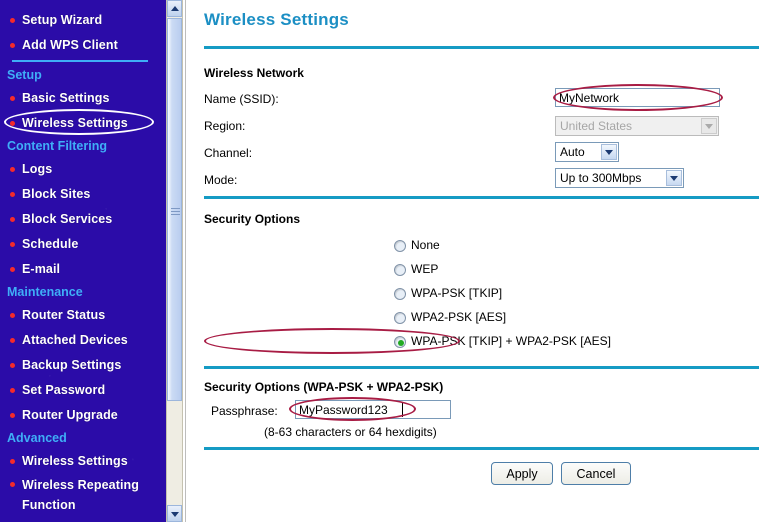 The width and height of the screenshot is (759, 522). Describe the element at coordinates (254, 73) in the screenshot. I see `wireless-network-heading: Wireless Network` at that location.